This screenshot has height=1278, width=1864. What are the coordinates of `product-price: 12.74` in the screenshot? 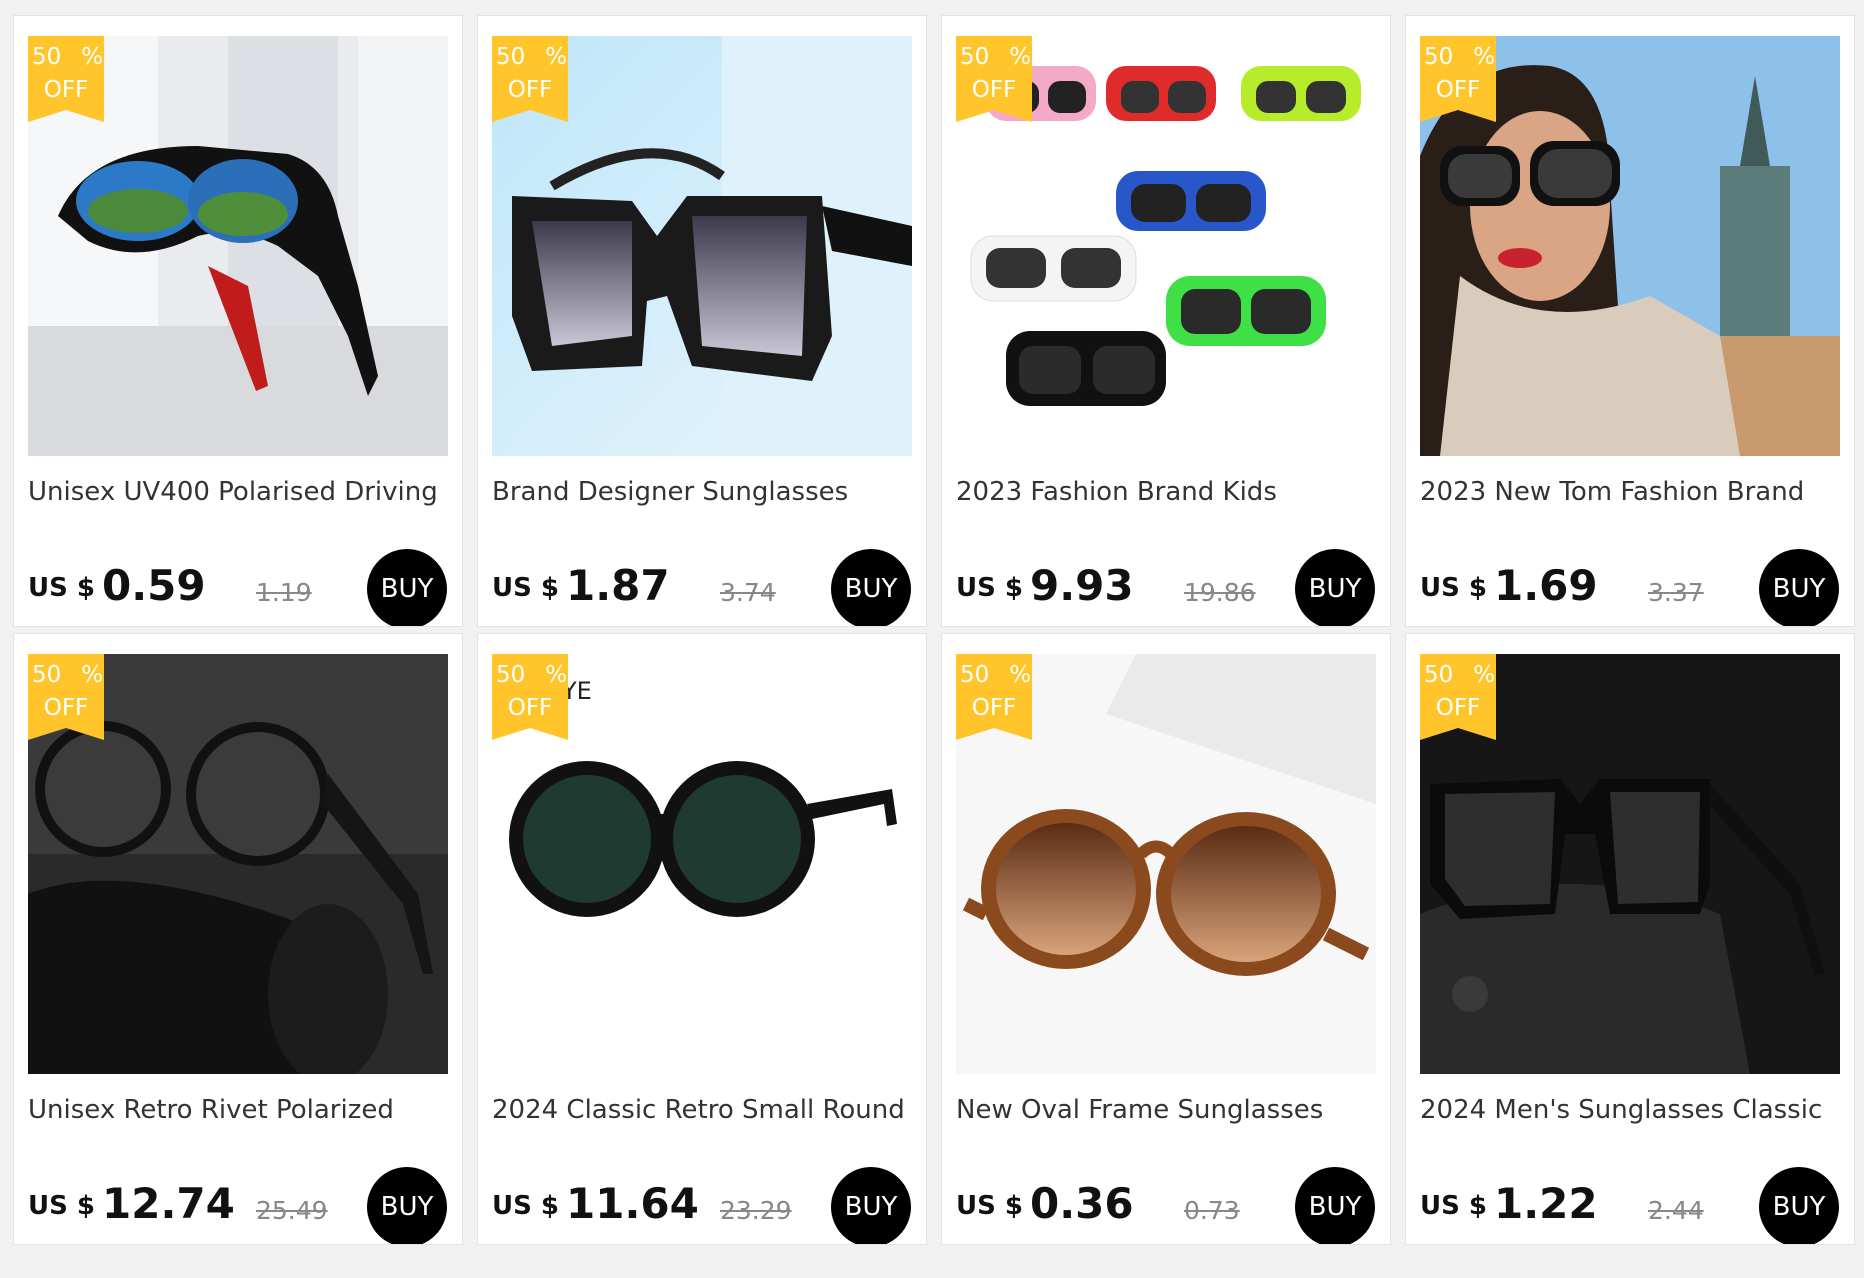 It's located at (168, 1203).